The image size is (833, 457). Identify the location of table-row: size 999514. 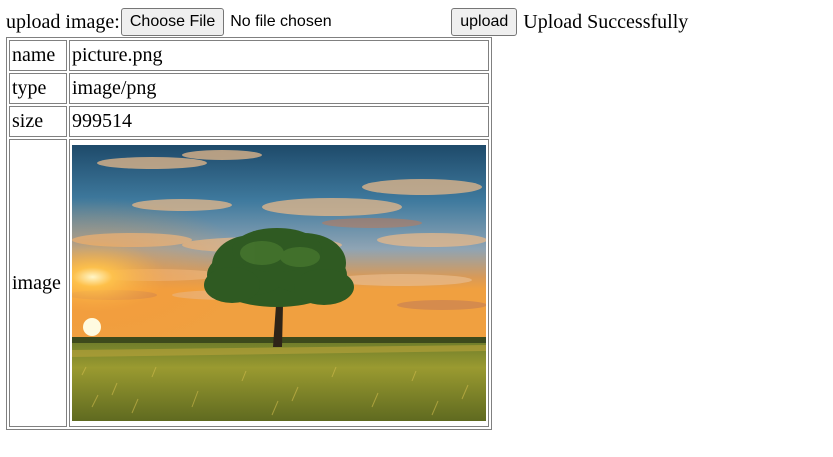
(249, 121).